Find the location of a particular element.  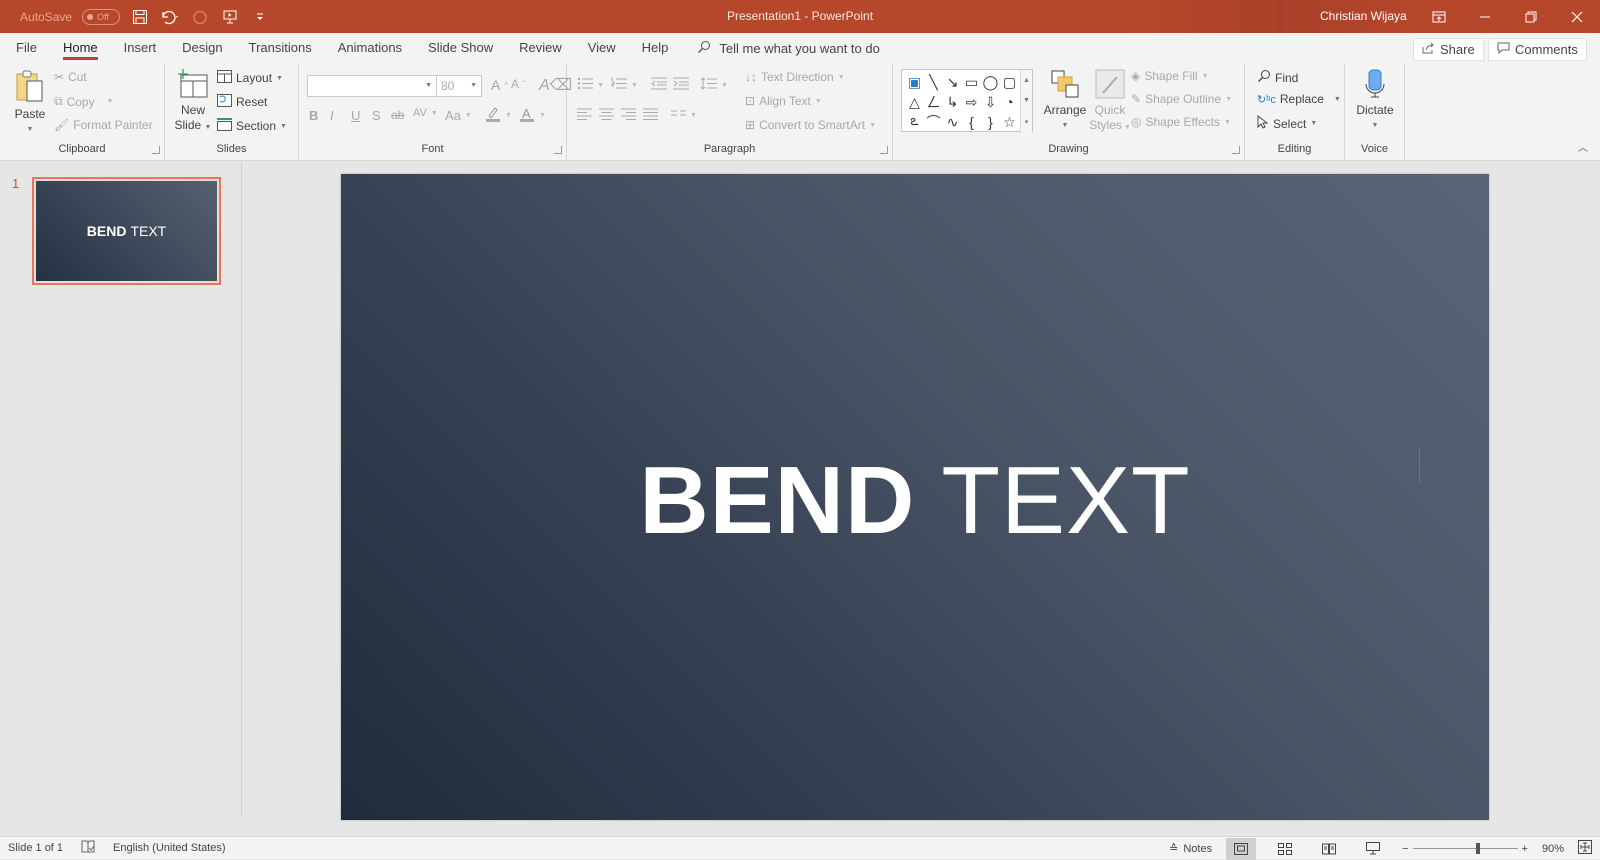

quick-styles-button: Quick Styles ▼ is located at coordinates (1110, 102).